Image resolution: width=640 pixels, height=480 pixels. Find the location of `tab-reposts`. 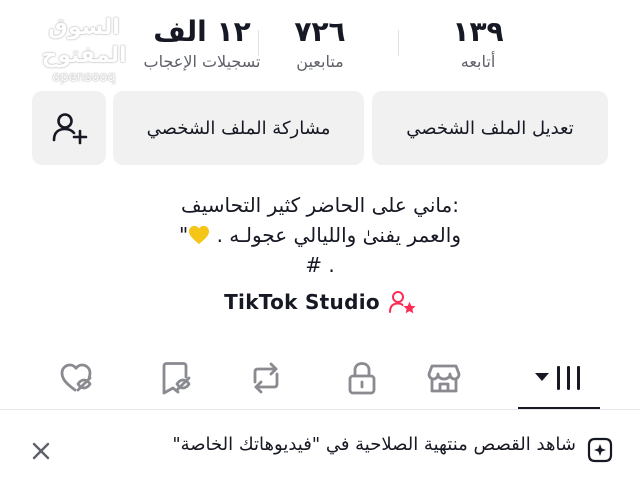

tab-reposts is located at coordinates (266, 378).